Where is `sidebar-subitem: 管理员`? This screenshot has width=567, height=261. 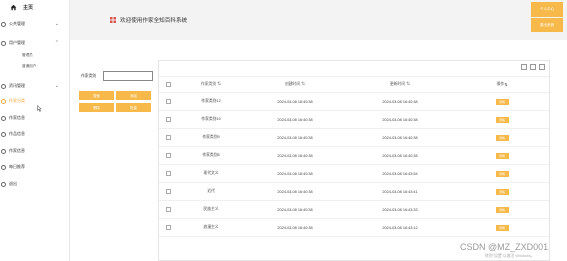
sidebar-subitem: 管理员 is located at coordinates (27, 55).